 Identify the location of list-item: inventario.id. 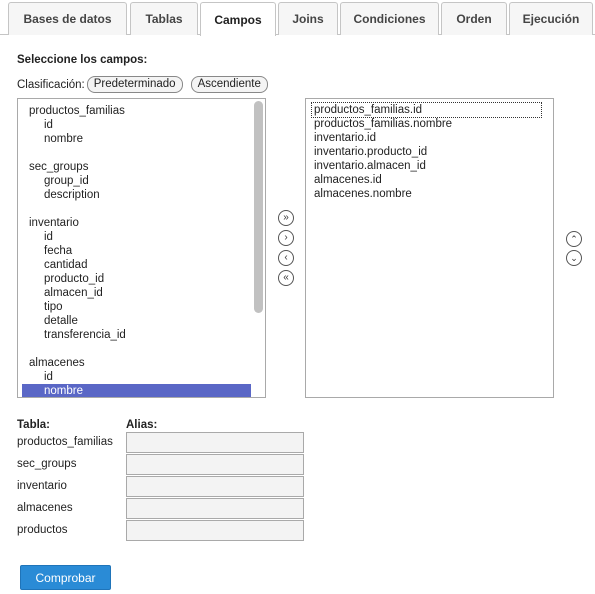
(432, 138).